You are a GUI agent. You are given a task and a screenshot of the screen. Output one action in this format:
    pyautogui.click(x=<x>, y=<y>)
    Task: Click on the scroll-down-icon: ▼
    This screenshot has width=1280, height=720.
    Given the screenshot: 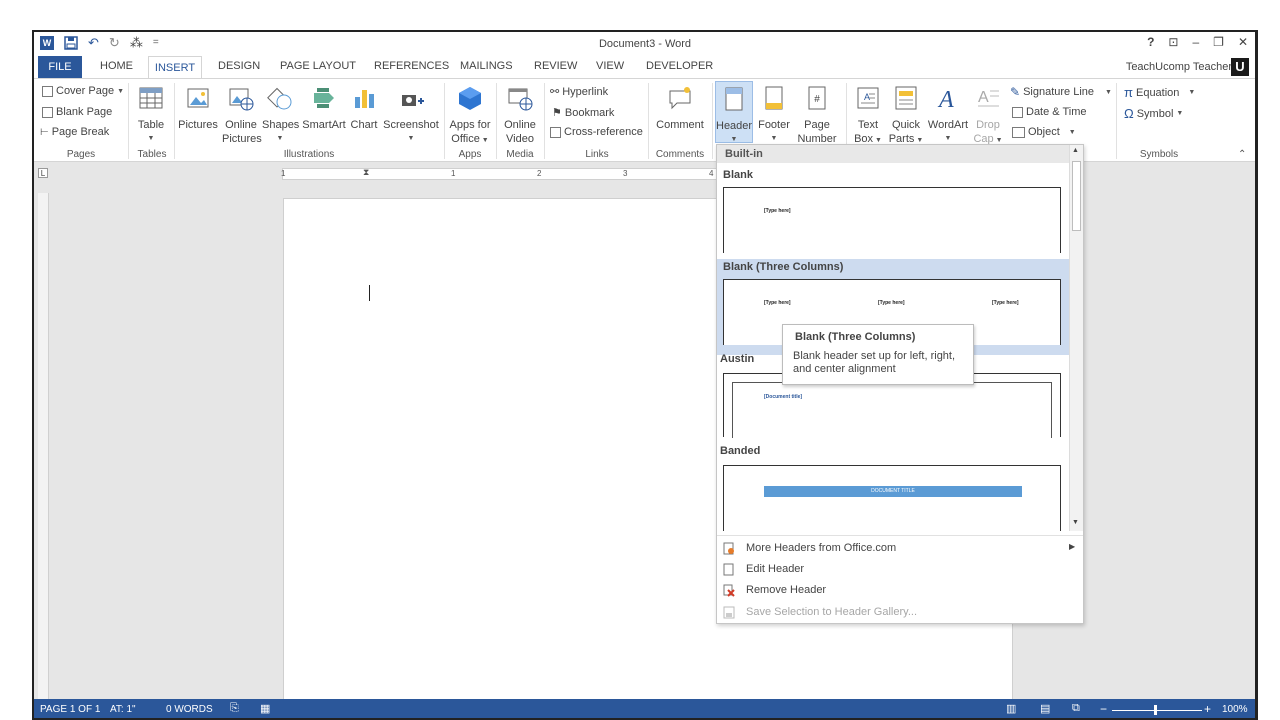 What is the action you would take?
    pyautogui.click(x=1075, y=522)
    